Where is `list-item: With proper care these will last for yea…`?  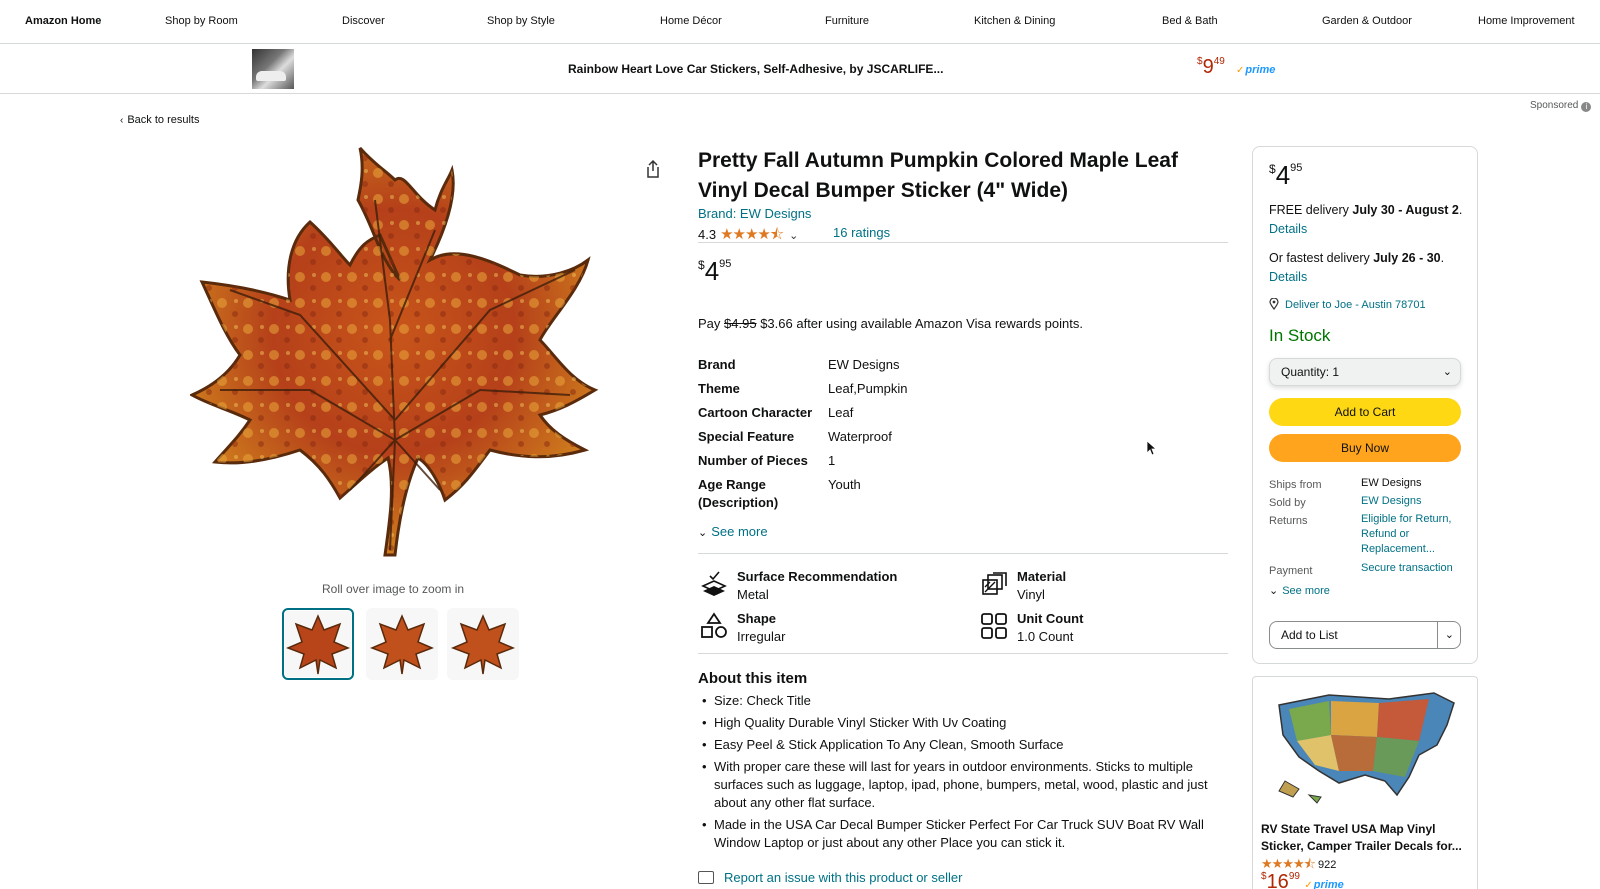
list-item: With proper care these will last for yea… is located at coordinates (963, 785).